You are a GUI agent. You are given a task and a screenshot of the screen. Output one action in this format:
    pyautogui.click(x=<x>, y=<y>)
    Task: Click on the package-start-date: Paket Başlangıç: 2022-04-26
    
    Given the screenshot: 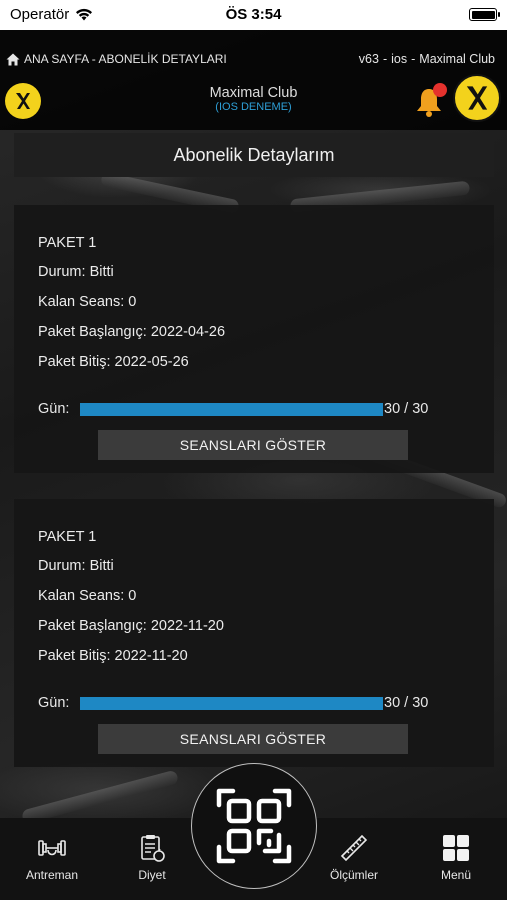 What is the action you would take?
    pyautogui.click(x=132, y=332)
    